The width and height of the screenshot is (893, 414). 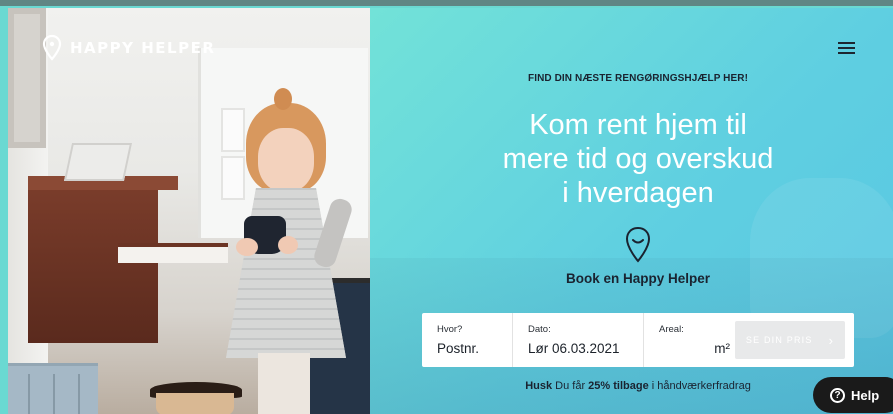 What do you see at coordinates (846, 48) in the screenshot?
I see `hamburger-menu-icon` at bounding box center [846, 48].